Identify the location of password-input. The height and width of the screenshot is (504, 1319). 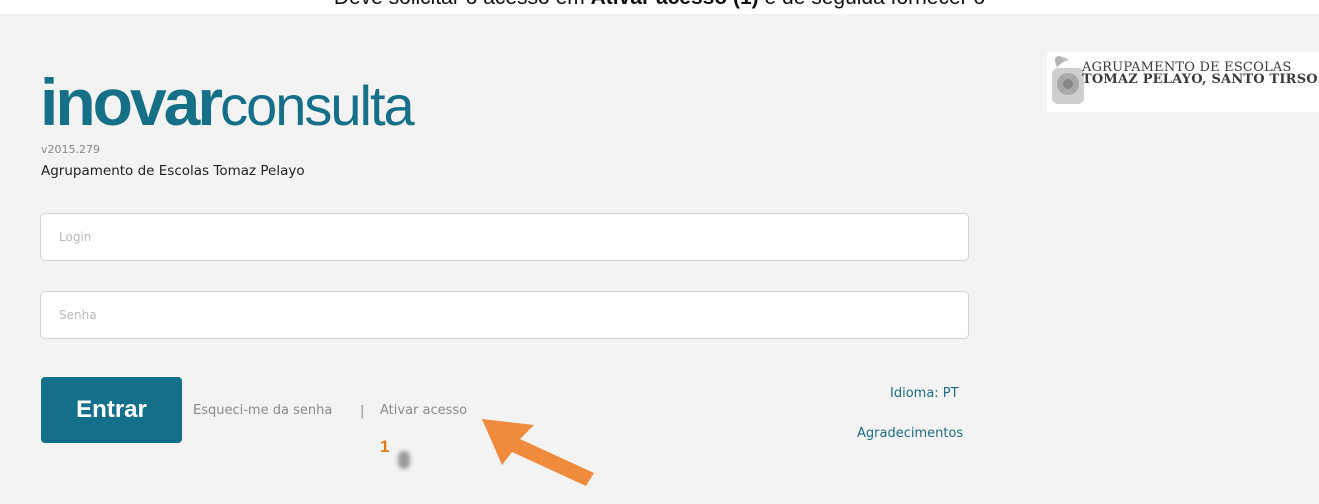
(504, 315).